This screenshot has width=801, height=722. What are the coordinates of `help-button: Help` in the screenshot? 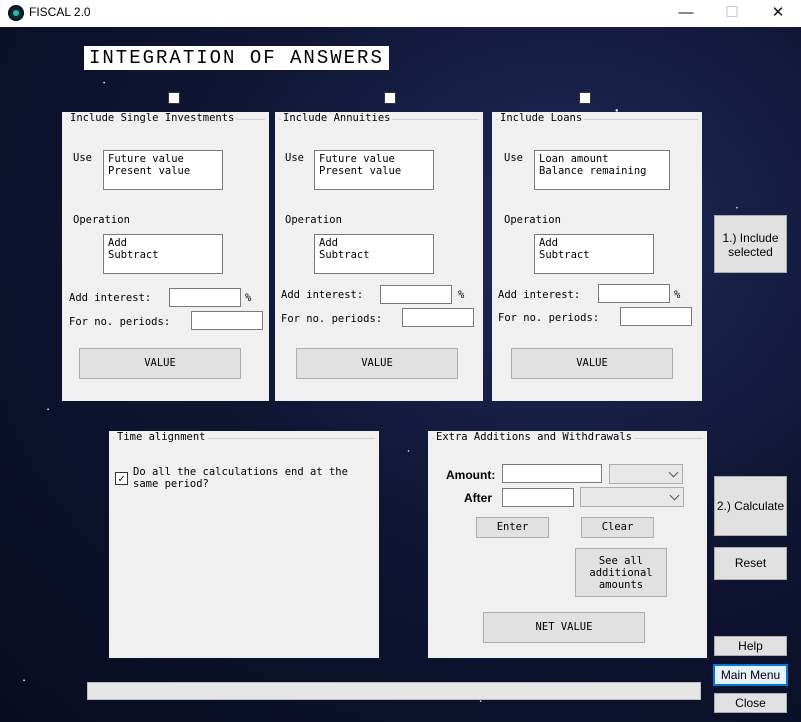 It's located at (750, 646).